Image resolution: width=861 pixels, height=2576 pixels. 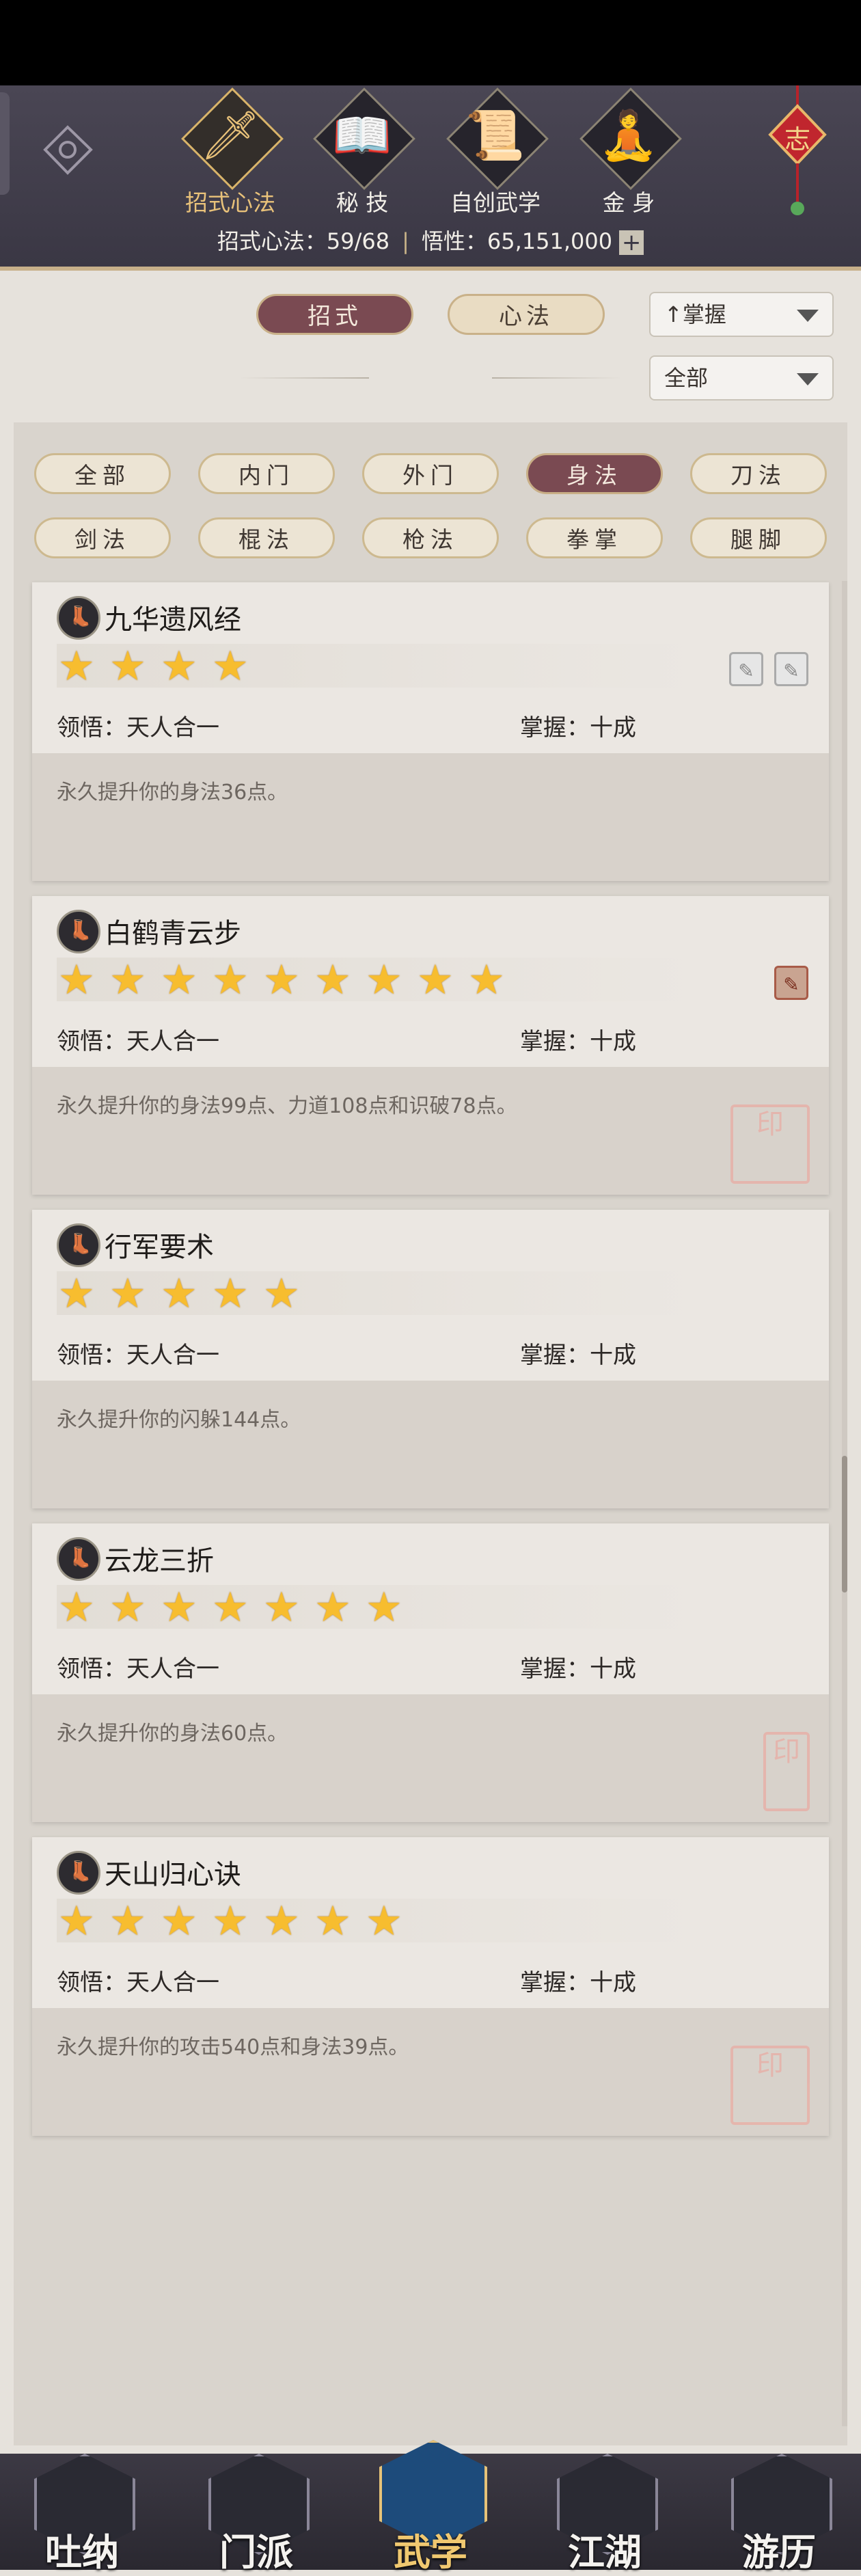 I want to click on skill-description: 永久提升你的身法99点、力道108点和识破78点。, so click(x=287, y=1106).